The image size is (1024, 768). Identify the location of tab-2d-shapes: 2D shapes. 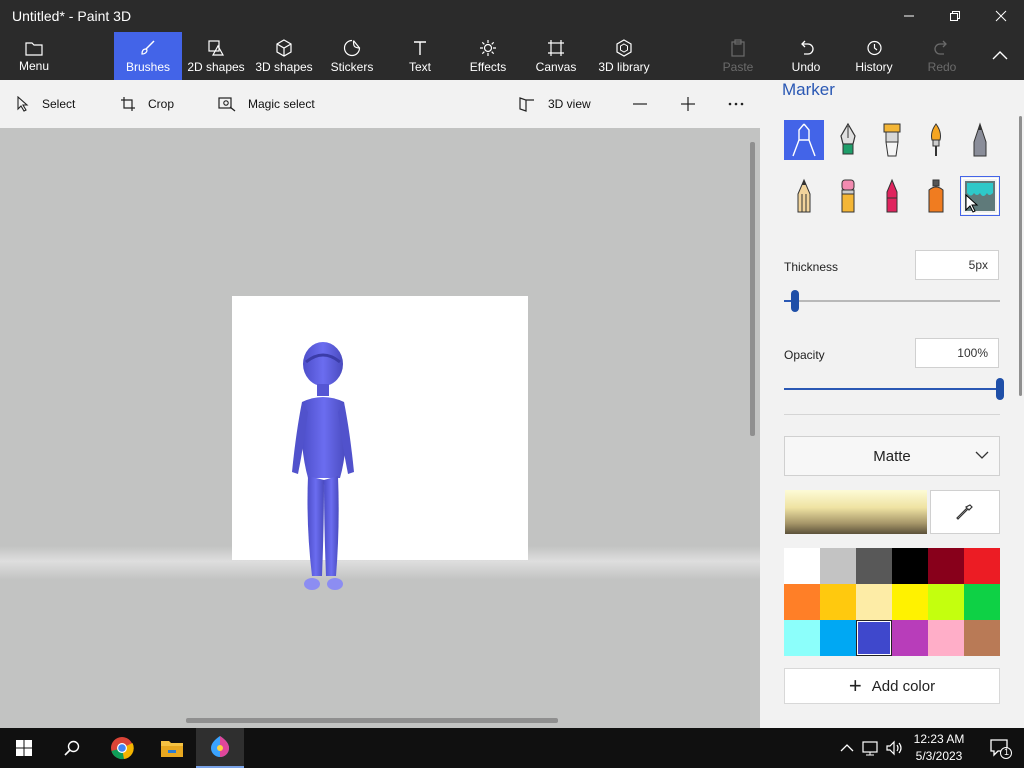
(216, 56).